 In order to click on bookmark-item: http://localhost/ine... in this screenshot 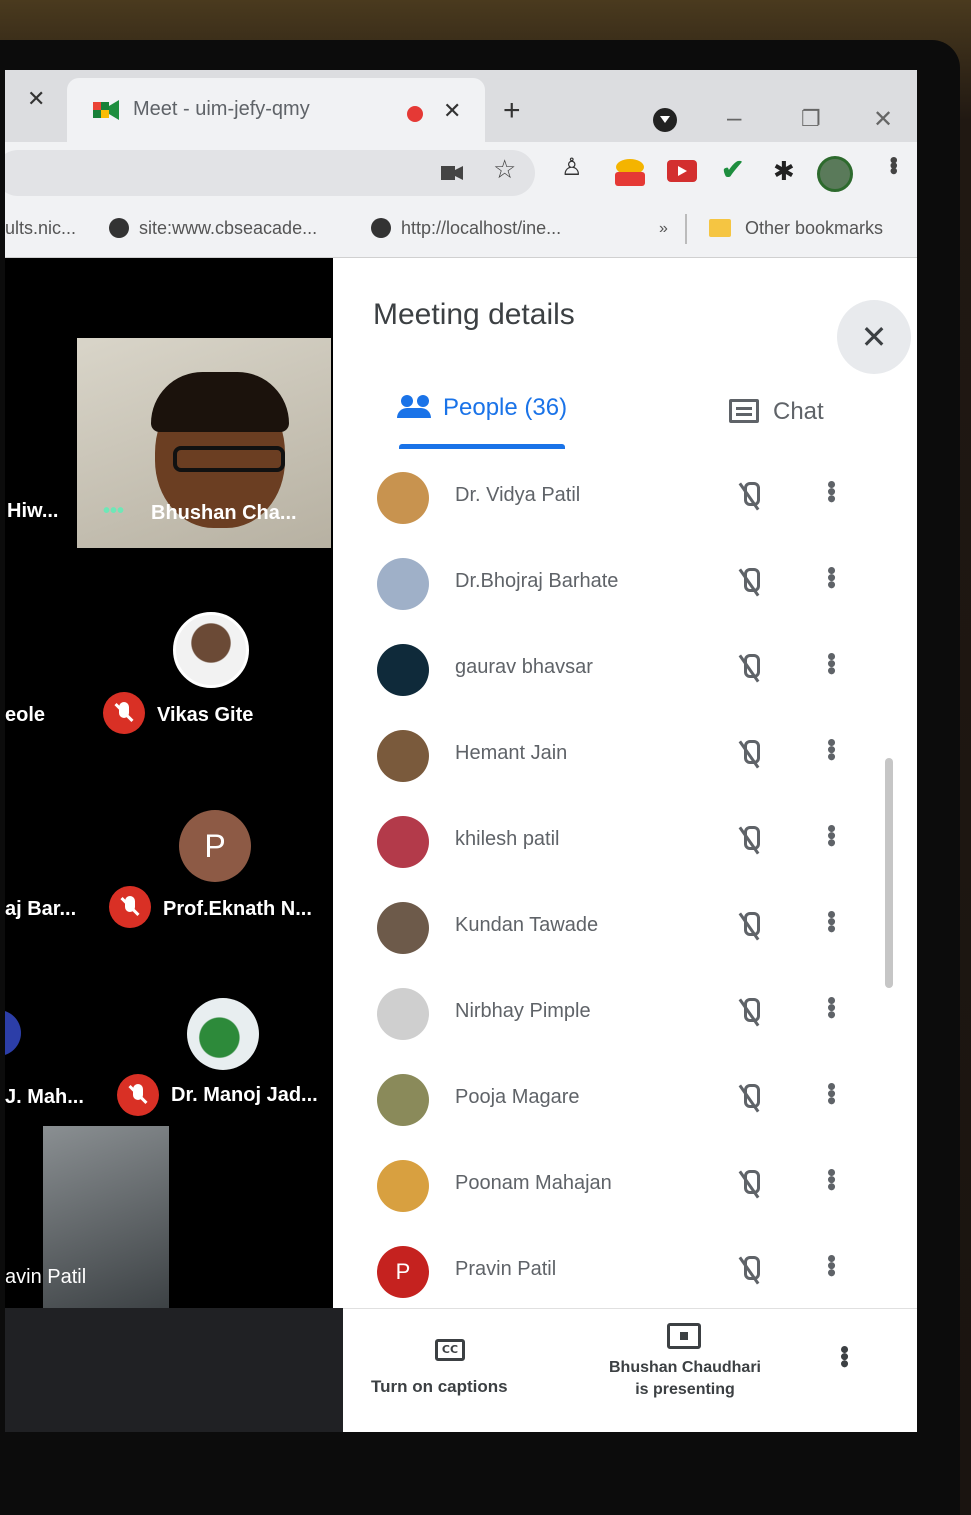, I will do `click(466, 228)`.